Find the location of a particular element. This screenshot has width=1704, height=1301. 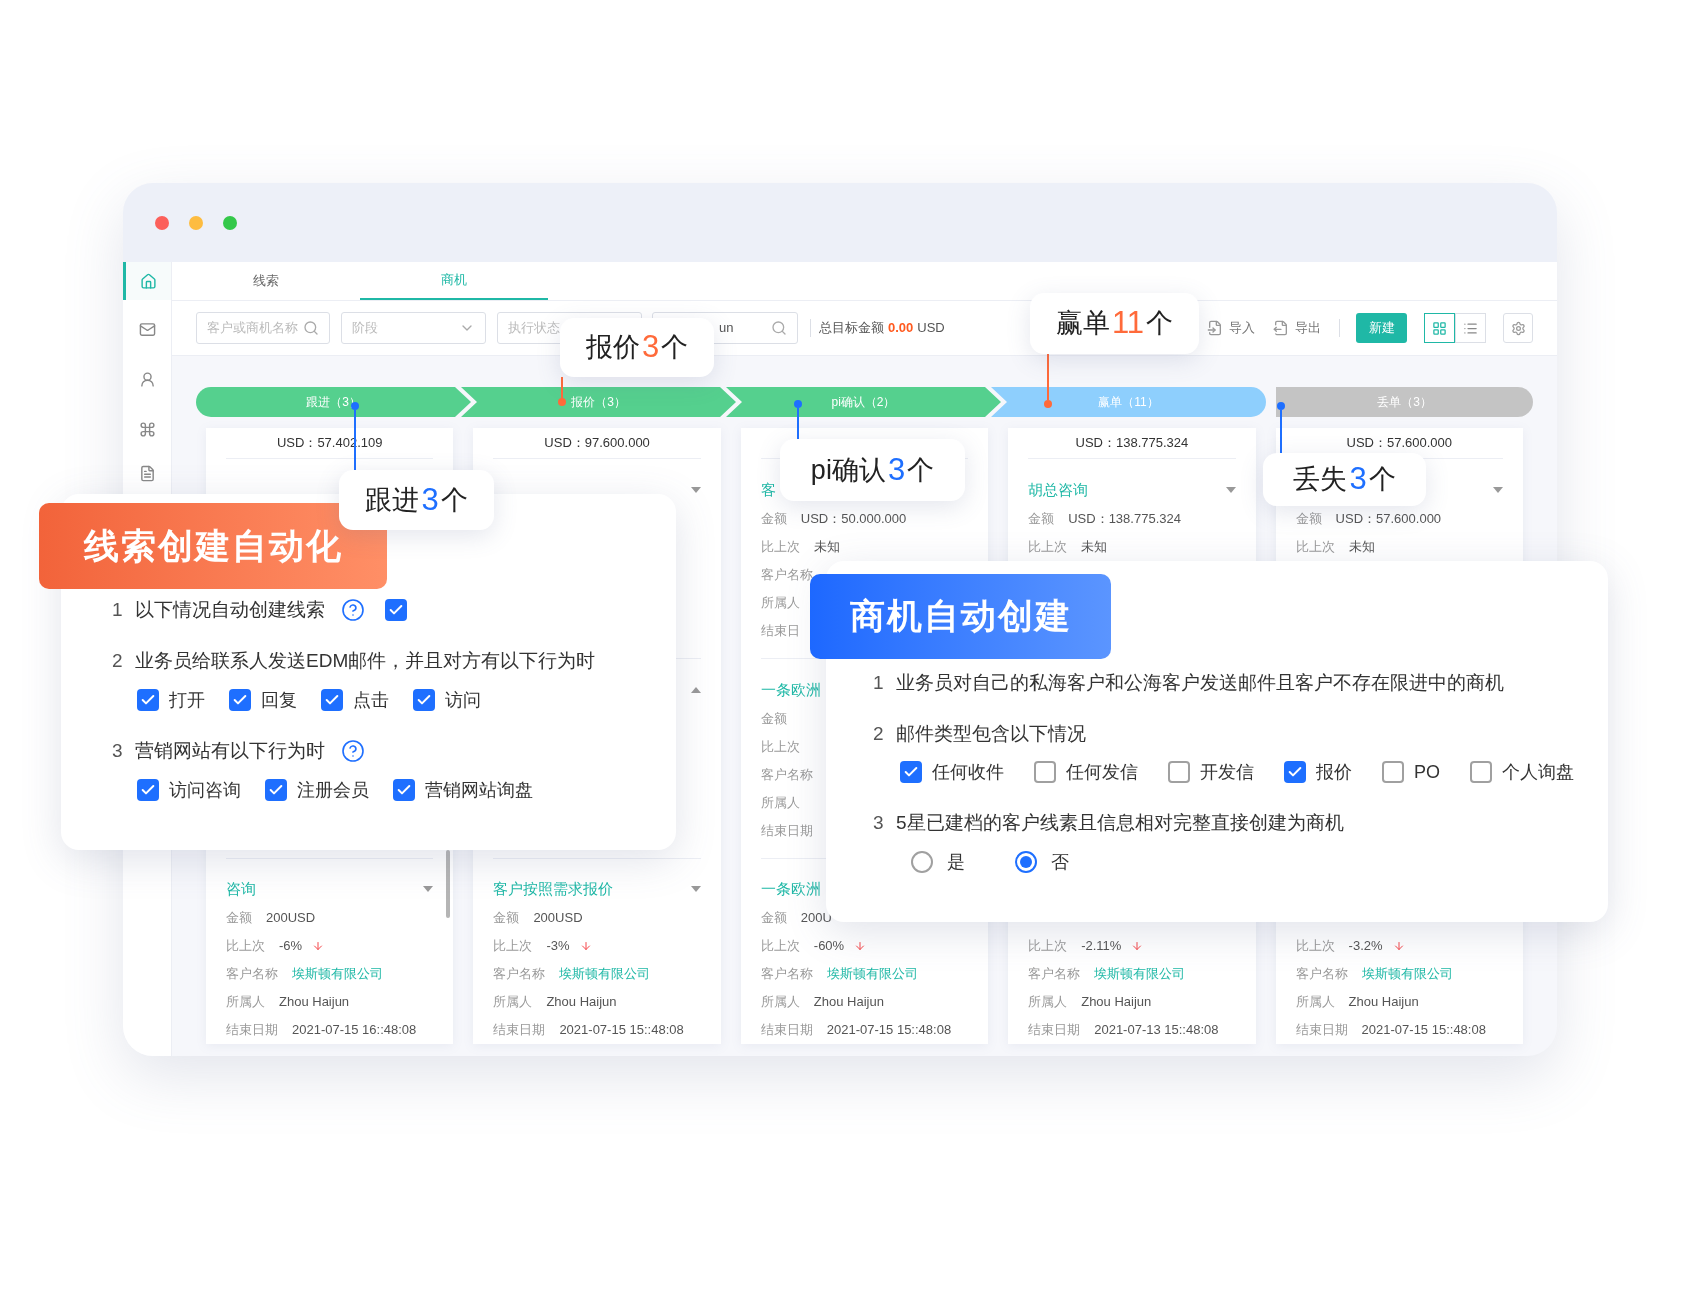

option-label: 是 is located at coordinates (956, 862).